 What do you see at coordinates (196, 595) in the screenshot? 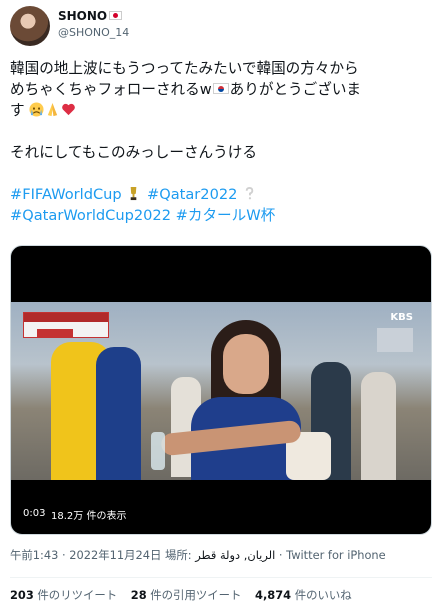
I see `quotes-label: 件の引用ツイート` at bounding box center [196, 595].